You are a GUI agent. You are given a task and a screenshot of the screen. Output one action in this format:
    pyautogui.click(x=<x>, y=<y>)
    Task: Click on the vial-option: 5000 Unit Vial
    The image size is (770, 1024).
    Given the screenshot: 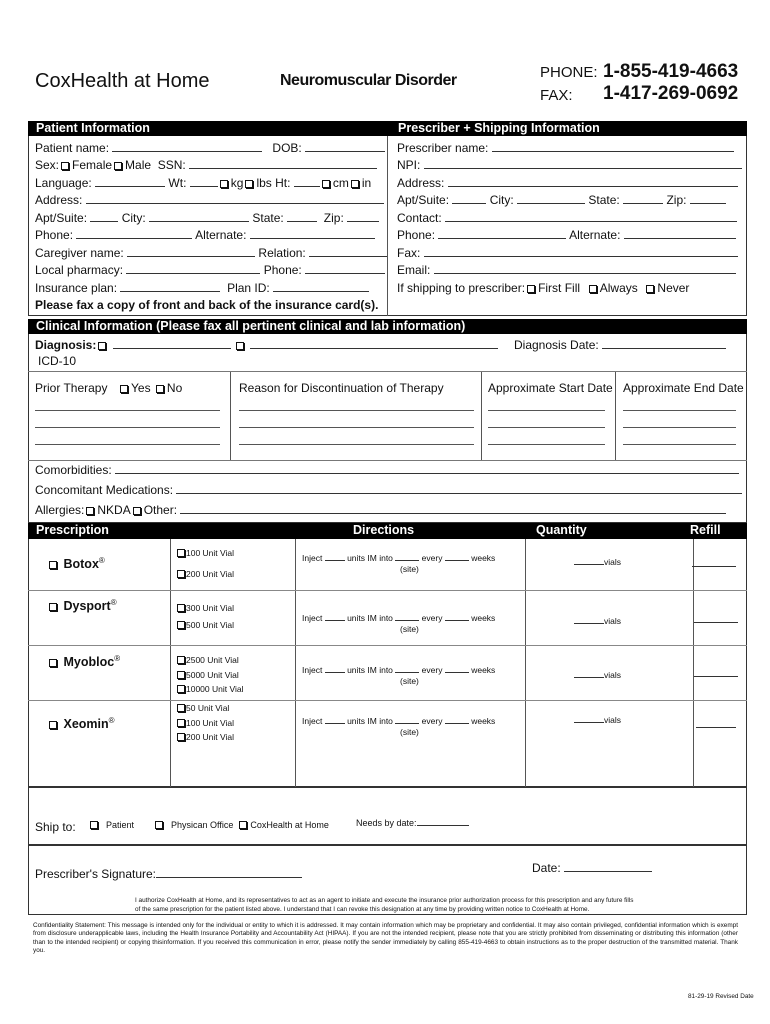 What is the action you would take?
    pyautogui.click(x=208, y=675)
    